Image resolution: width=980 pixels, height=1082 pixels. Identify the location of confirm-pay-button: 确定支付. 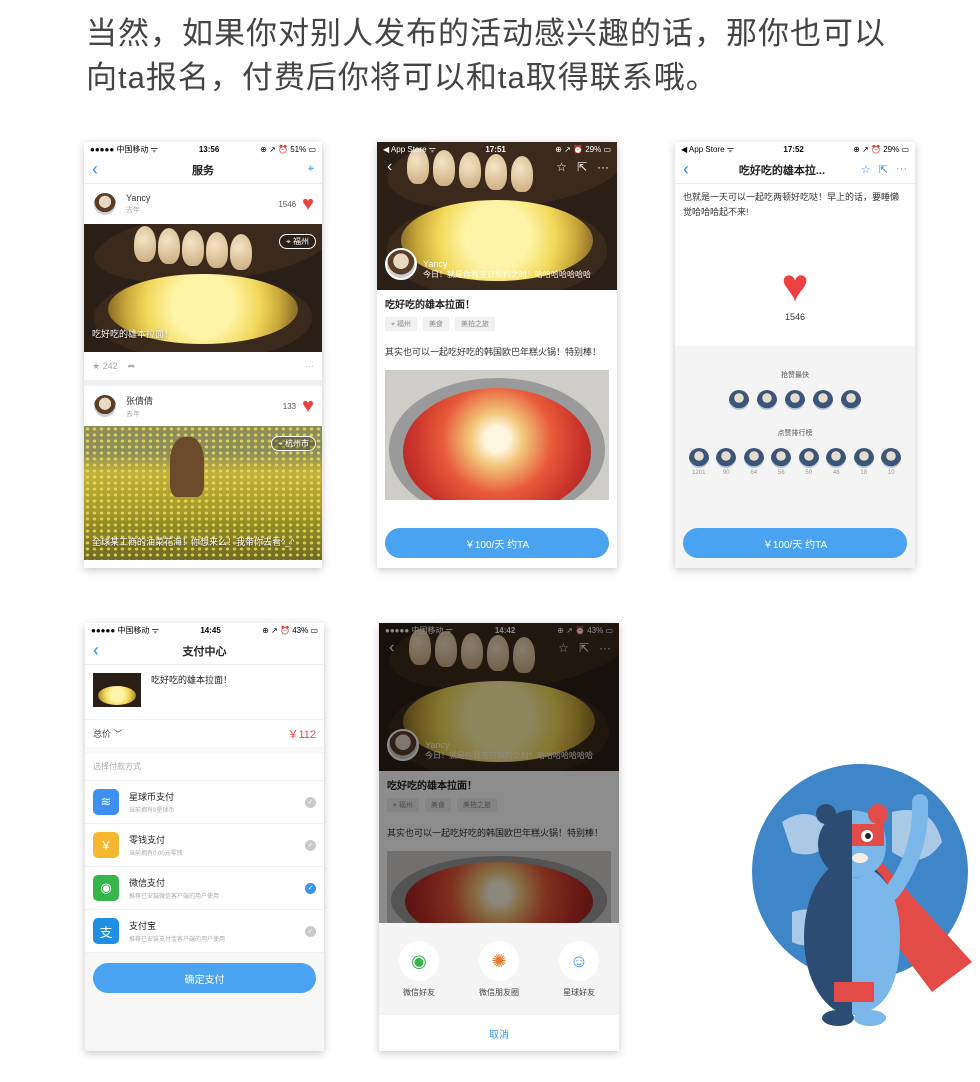
(204, 978).